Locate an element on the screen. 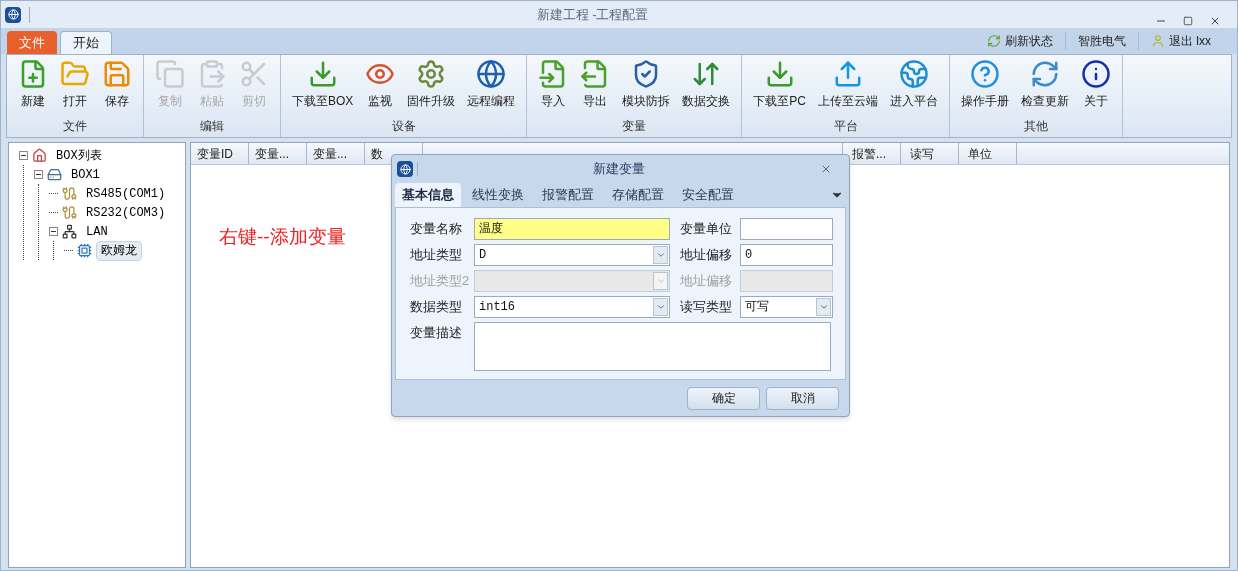 The image size is (1238, 571). input-field: 温度 is located at coordinates (572, 229).